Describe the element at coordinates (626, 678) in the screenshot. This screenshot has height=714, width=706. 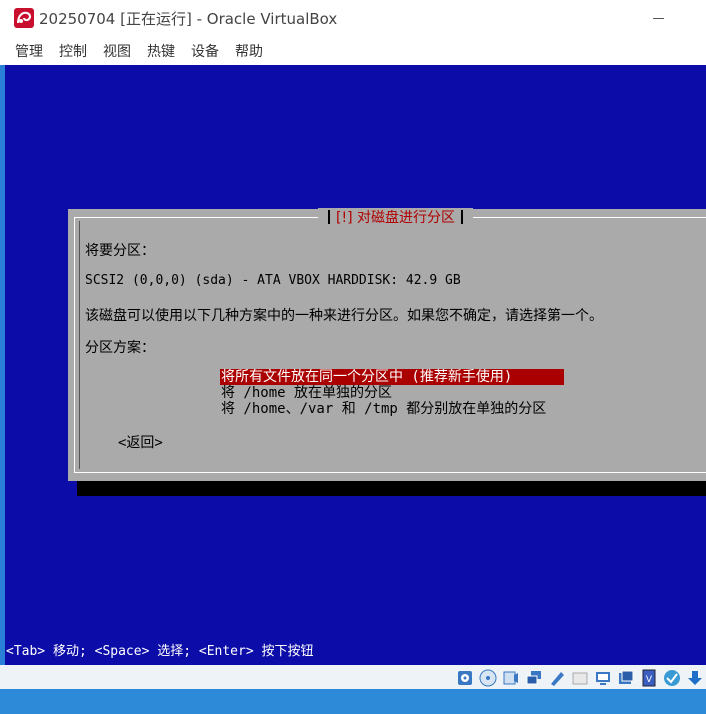
I see `recording-icon` at that location.